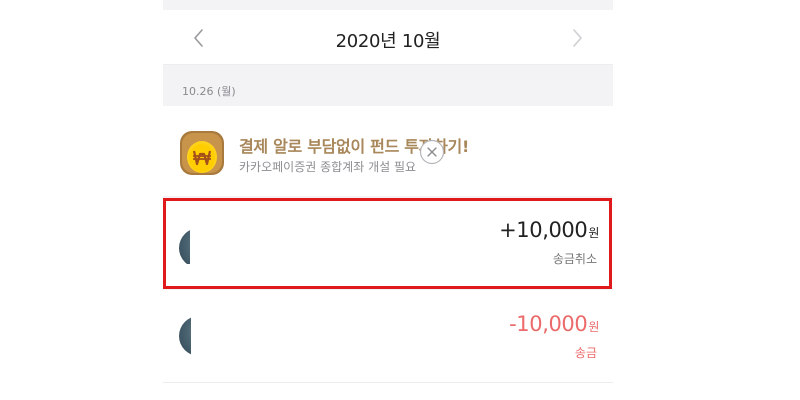 The height and width of the screenshot is (400, 800). What do you see at coordinates (388, 243) in the screenshot?
I see `transaction-row: +10,000원 송금취소` at bounding box center [388, 243].